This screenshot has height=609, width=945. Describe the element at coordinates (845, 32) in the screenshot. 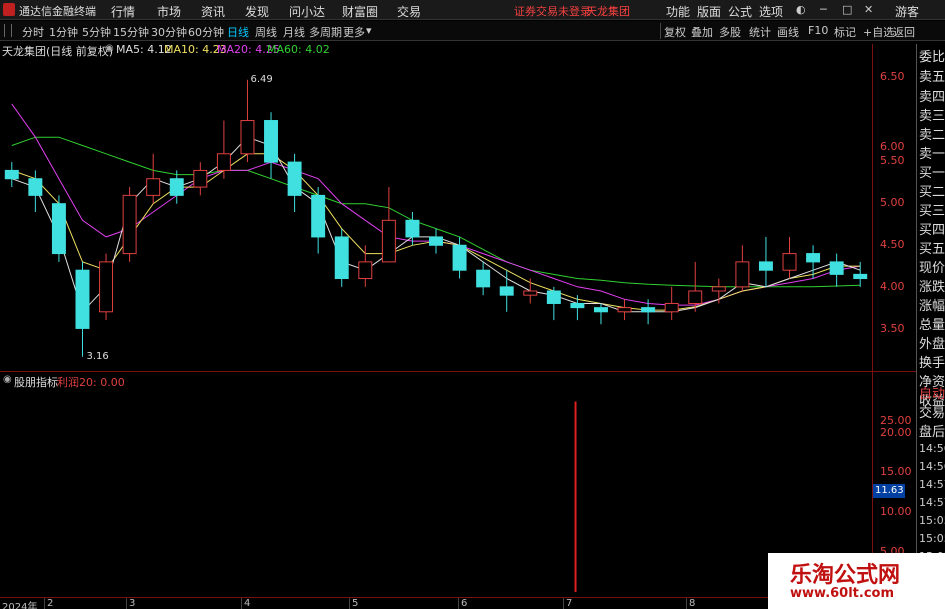

I see `tool-biaoji: 标记` at that location.